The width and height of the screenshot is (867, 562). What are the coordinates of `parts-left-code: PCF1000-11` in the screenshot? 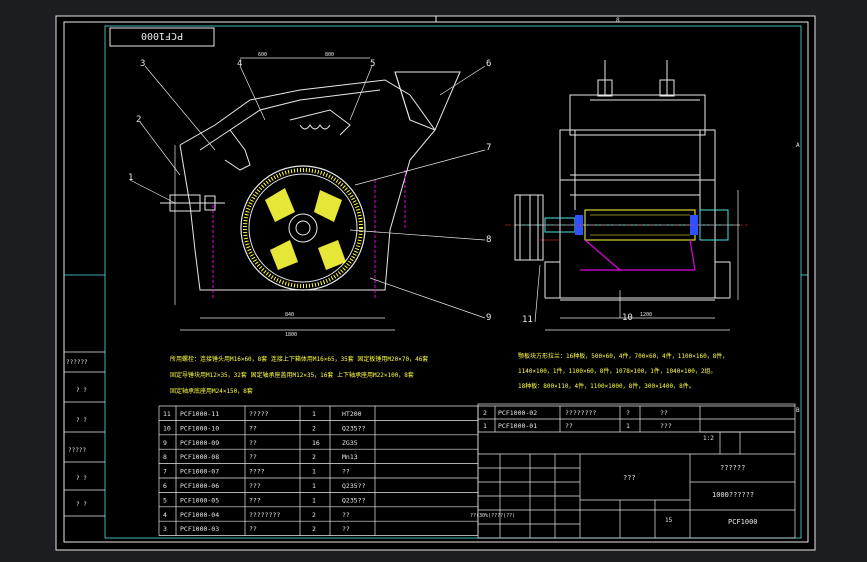 It's located at (199, 414).